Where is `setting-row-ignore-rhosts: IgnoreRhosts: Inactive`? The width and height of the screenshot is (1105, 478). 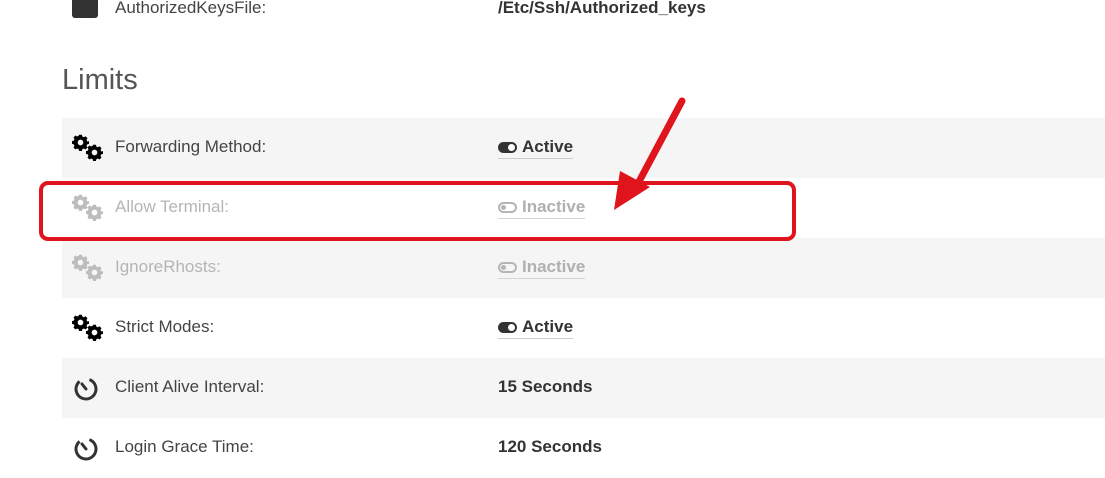
setting-row-ignore-rhosts: IgnoreRhosts: Inactive is located at coordinates (583, 268).